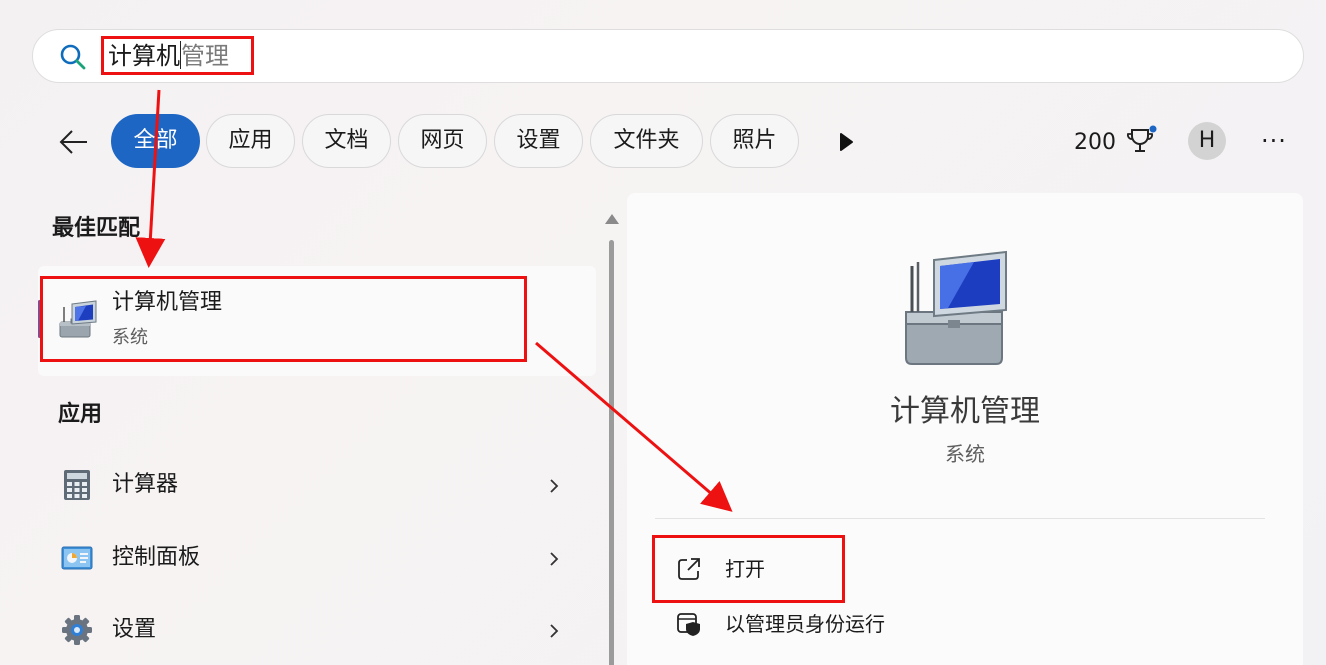 Image resolution: width=1326 pixels, height=665 pixels. I want to click on tab-settings: 设置, so click(538, 141).